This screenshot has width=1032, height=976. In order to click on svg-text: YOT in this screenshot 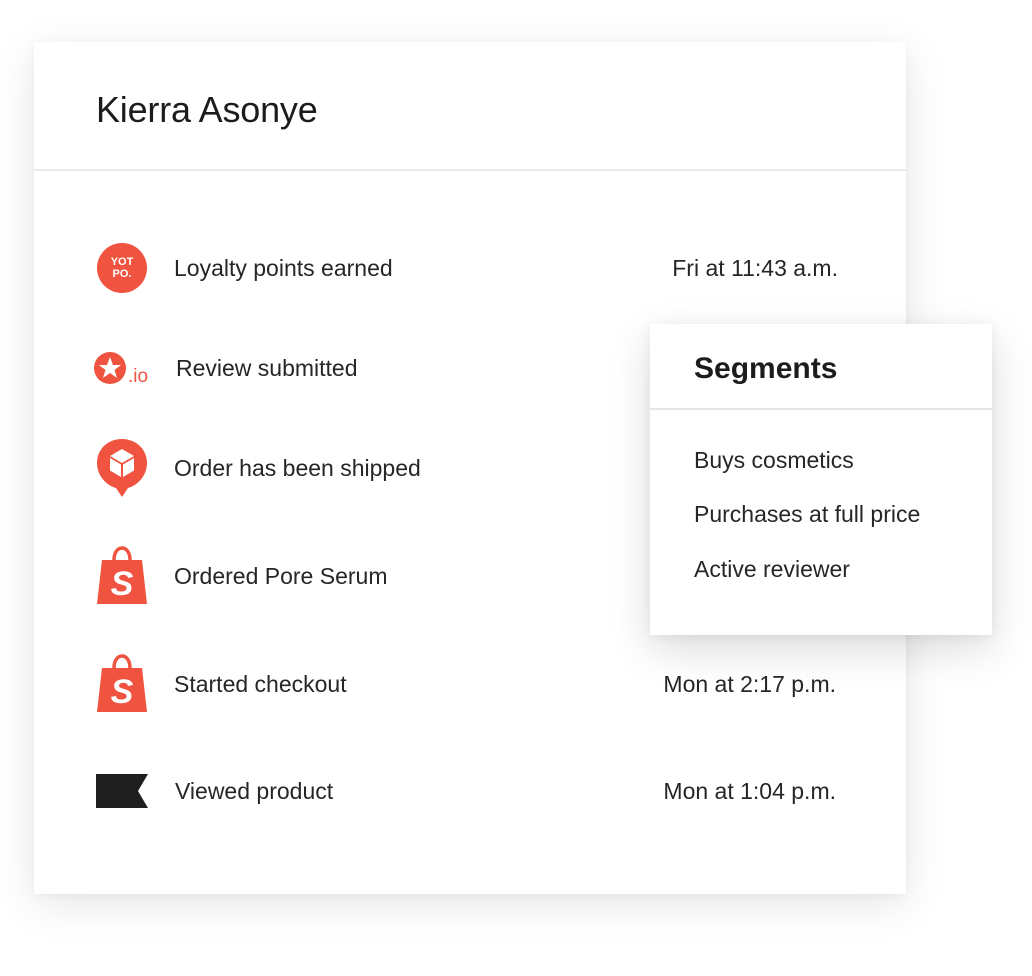, I will do `click(122, 262)`.